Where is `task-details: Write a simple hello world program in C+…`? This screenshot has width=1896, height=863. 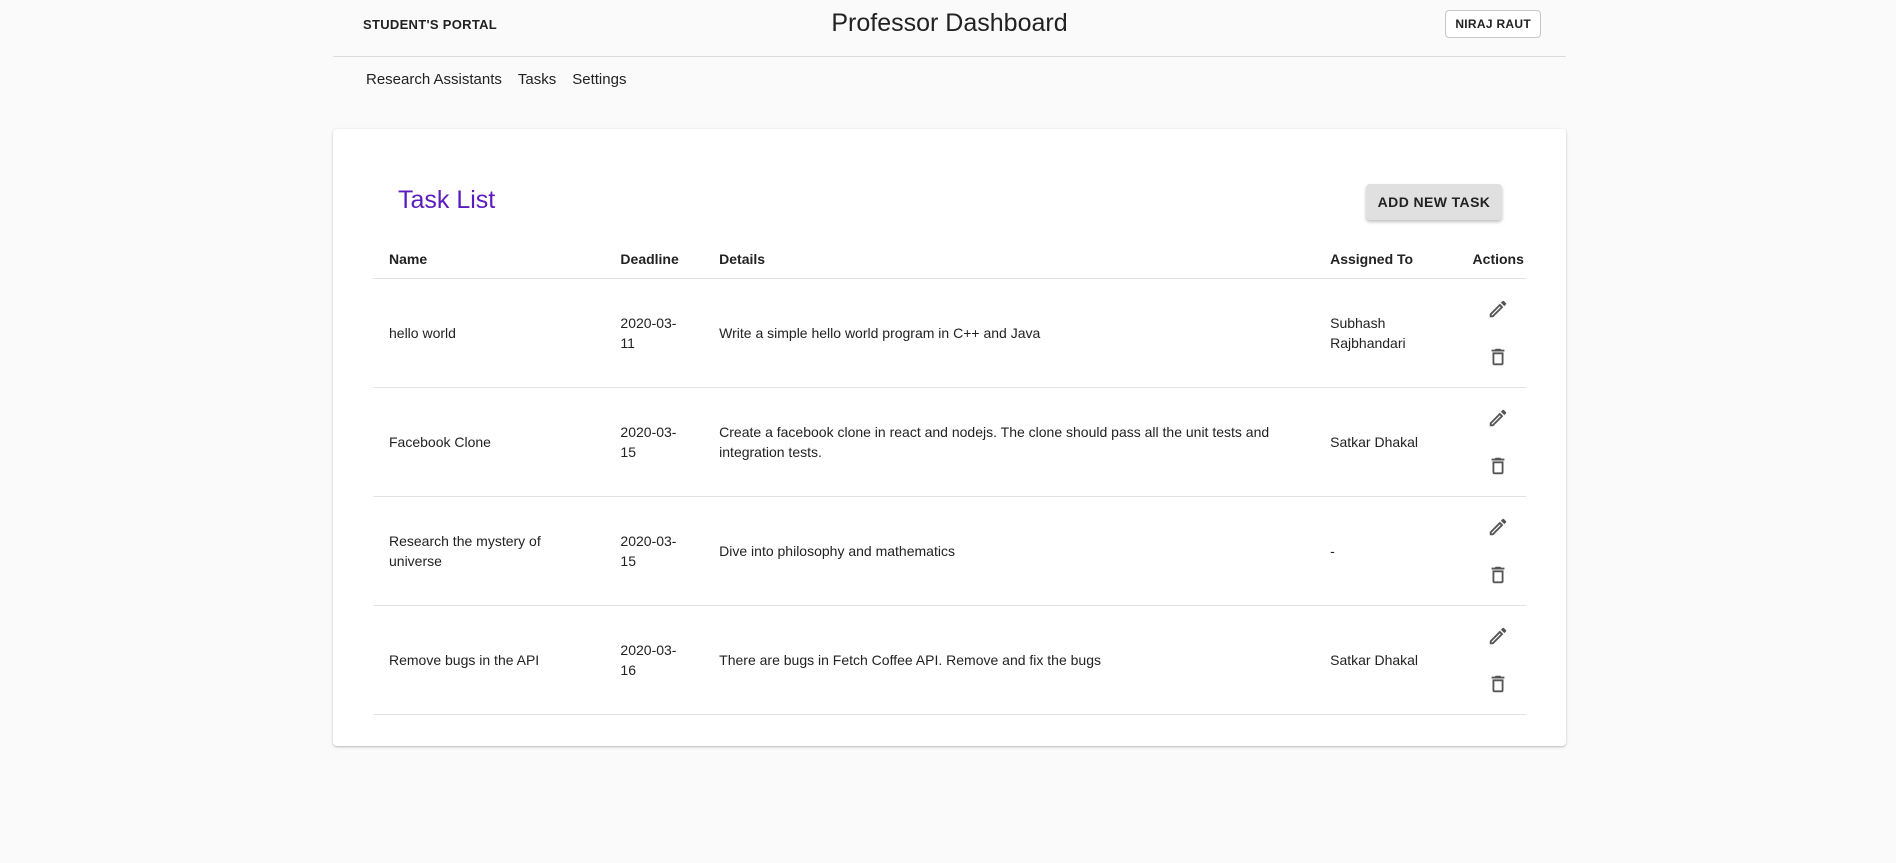
task-details: Write a simple hello world program in C+… is located at coordinates (1009, 333).